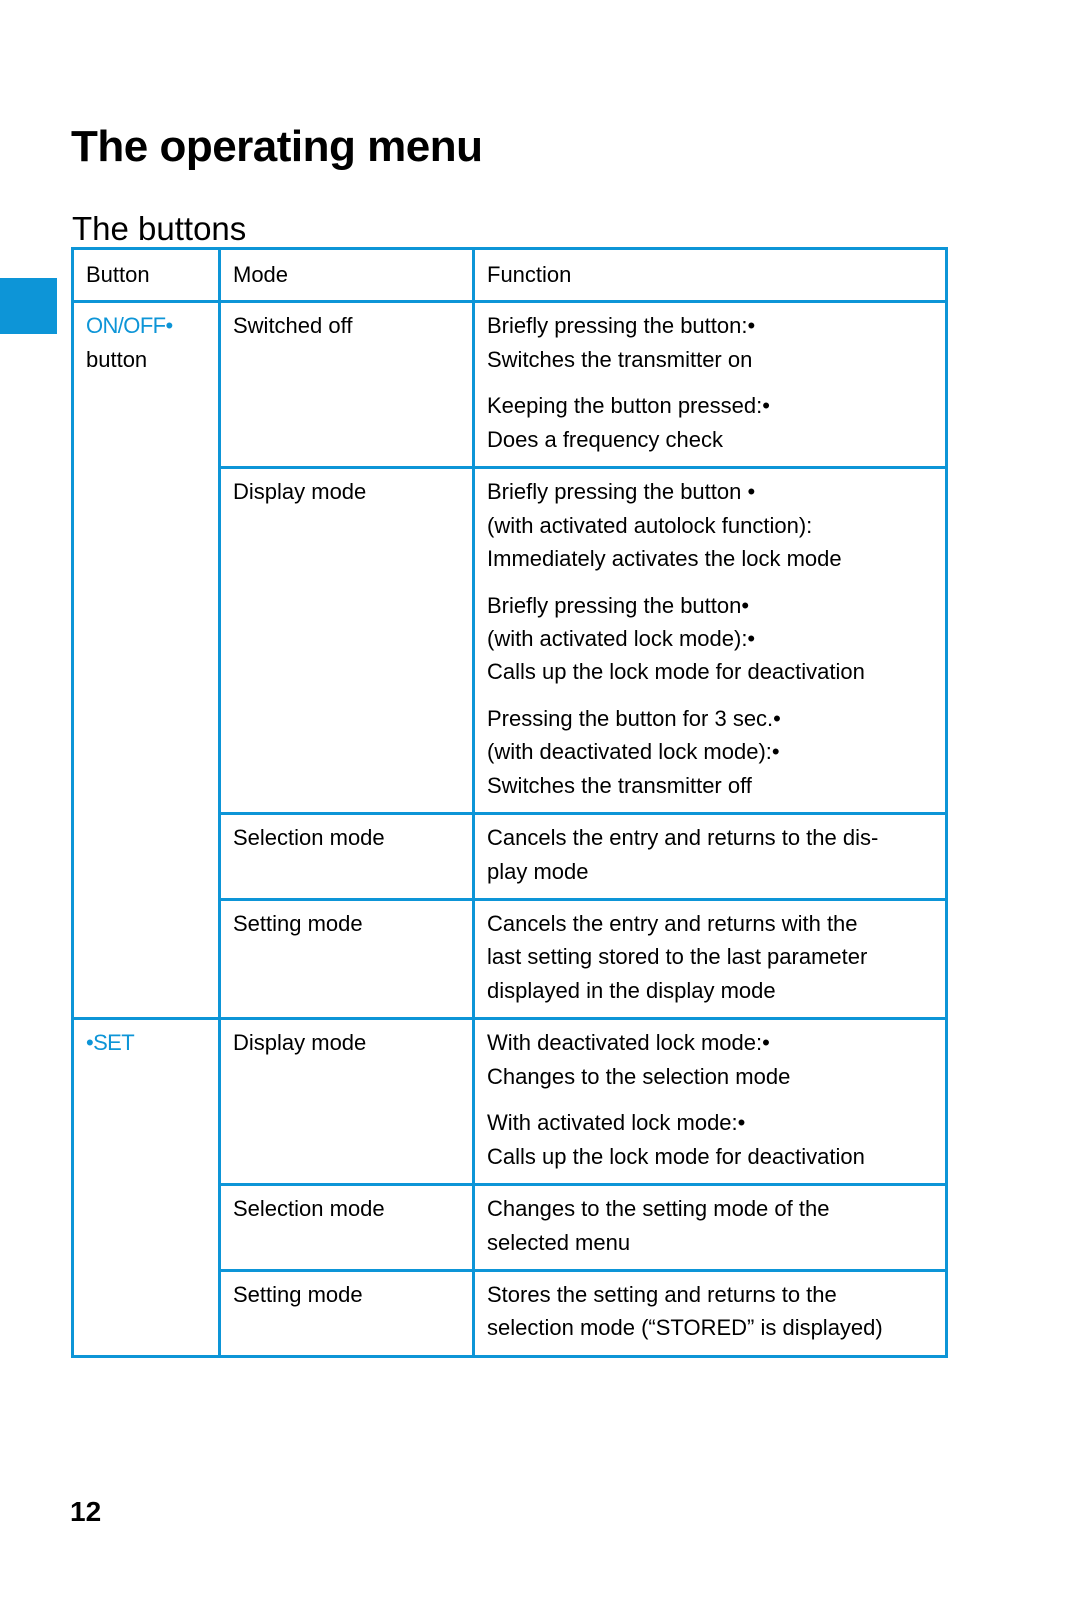  I want to click on function-line: (with deactivated lock mode):•, so click(633, 752).